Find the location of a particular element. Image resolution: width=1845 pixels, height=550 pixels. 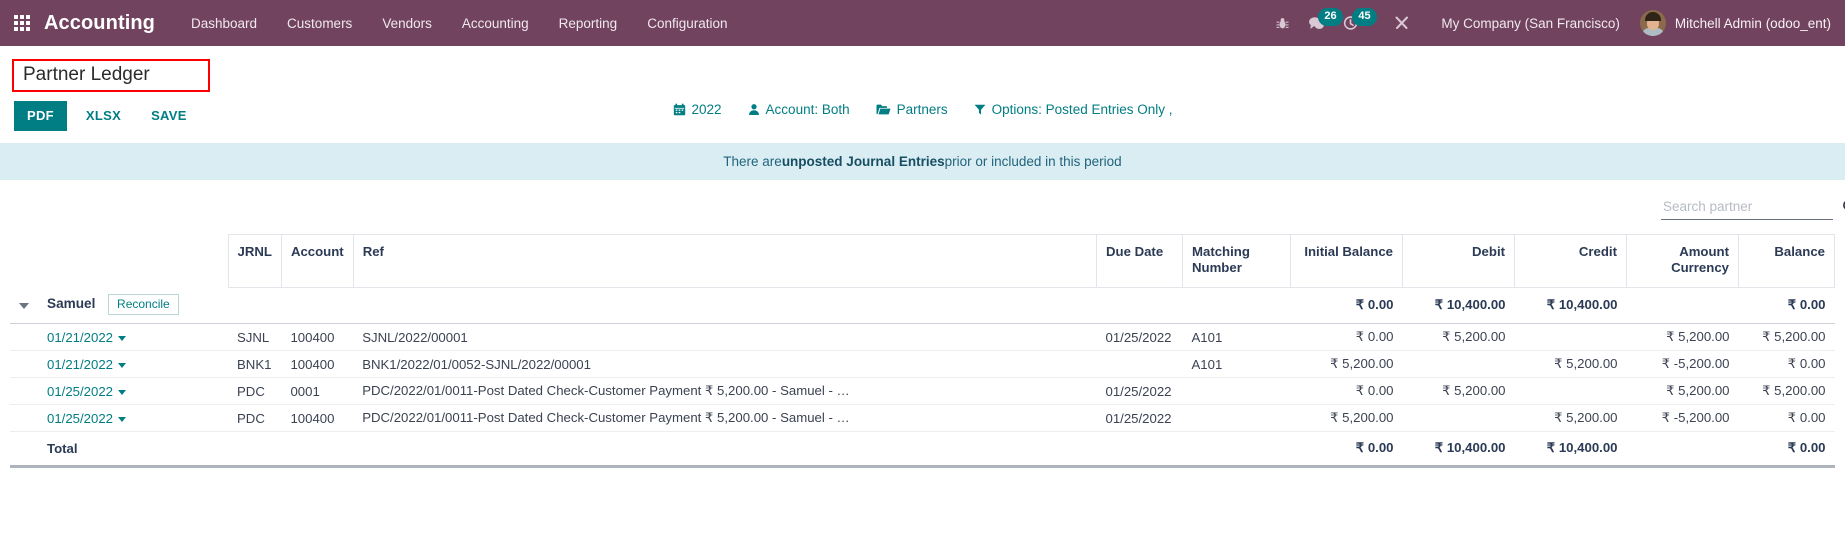

expand-toggle is located at coordinates (24, 306).